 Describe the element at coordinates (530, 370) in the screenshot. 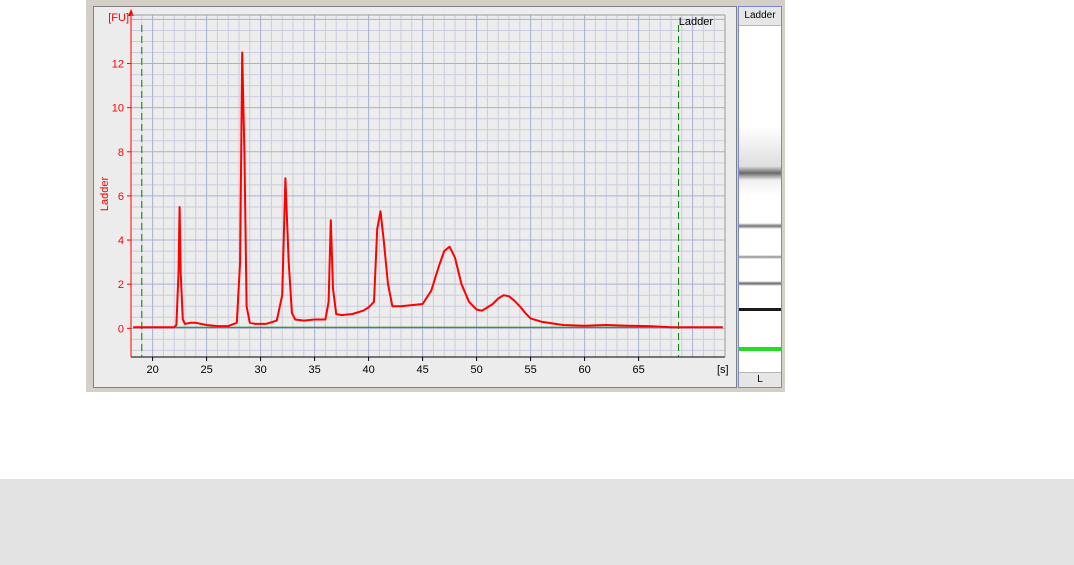

I see `x-tick-label: 55` at that location.